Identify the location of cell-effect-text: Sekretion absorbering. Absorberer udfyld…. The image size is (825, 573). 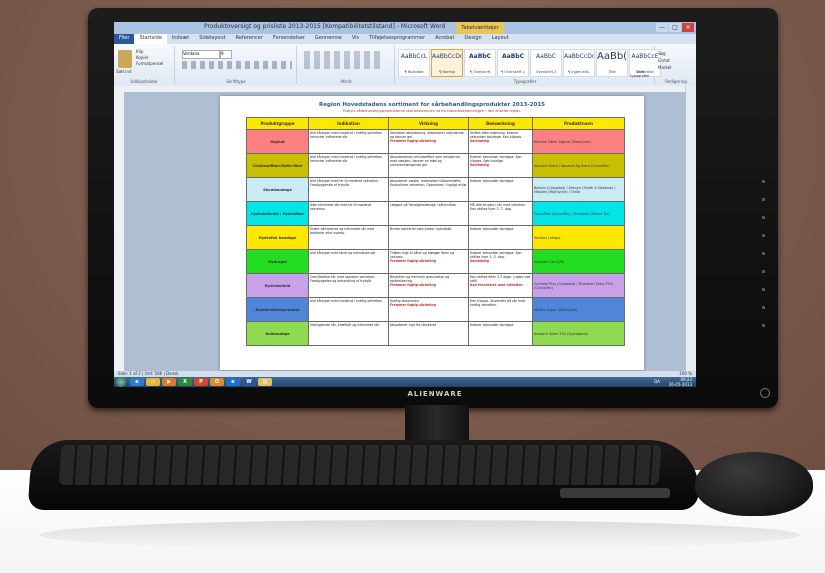
(427, 134).